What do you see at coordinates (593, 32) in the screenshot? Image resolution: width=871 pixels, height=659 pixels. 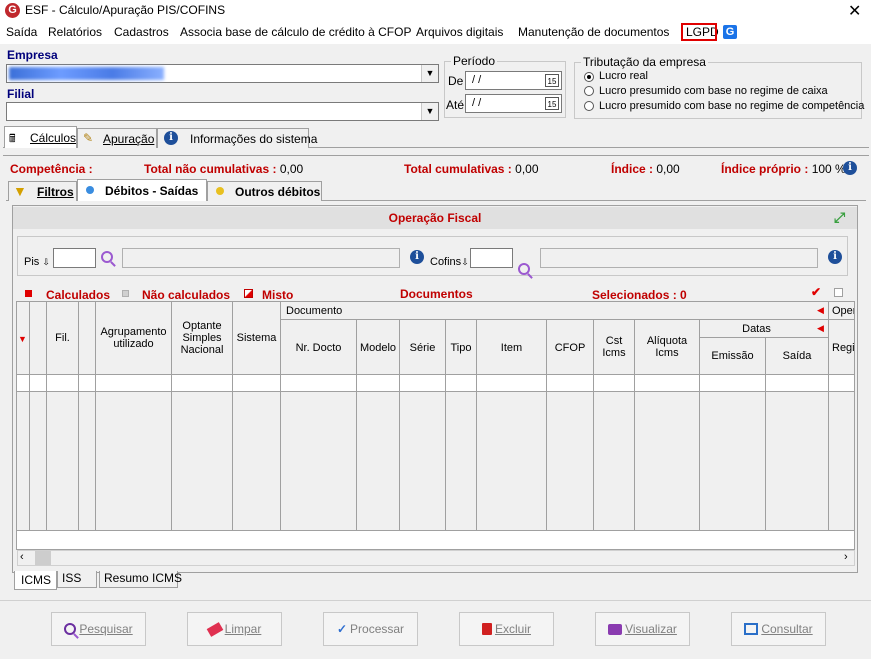 I see `menu-manutencao-documentos: Manutenção de documentos` at bounding box center [593, 32].